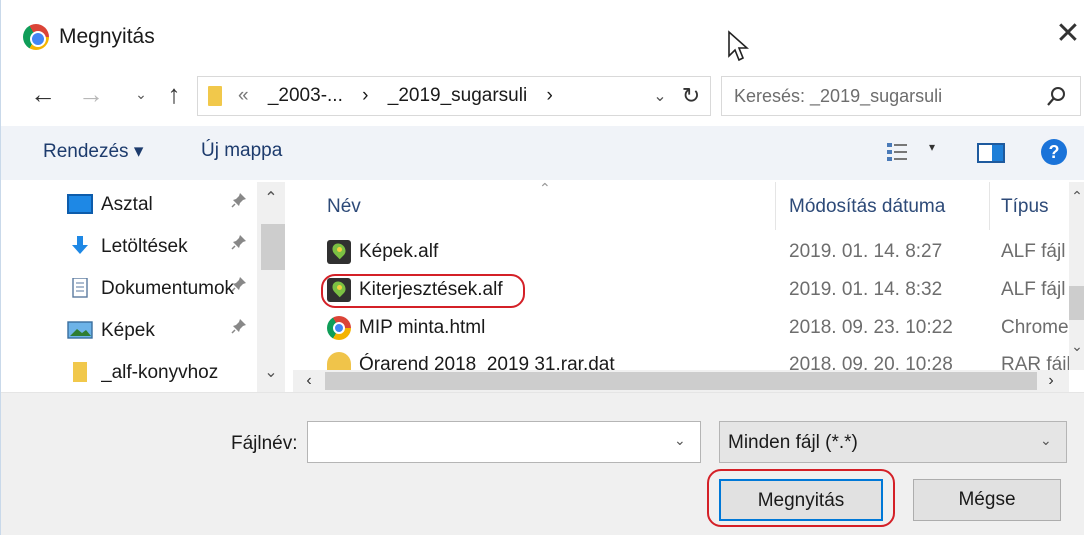 The image size is (1084, 535). Describe the element at coordinates (1076, 276) in the screenshot. I see `file-list-vertical-scrollbar: ⌃ ⌄` at that location.